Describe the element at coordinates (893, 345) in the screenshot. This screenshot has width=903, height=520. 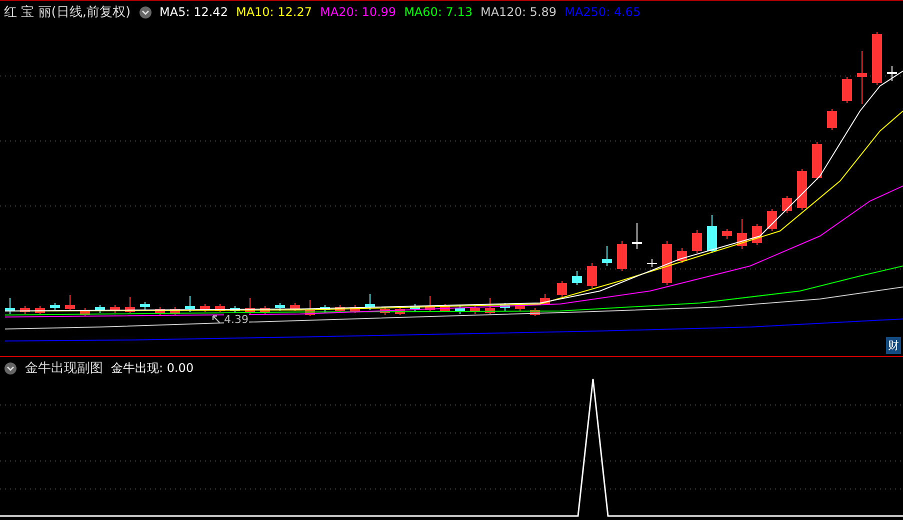
I see `finance-badge: 财` at that location.